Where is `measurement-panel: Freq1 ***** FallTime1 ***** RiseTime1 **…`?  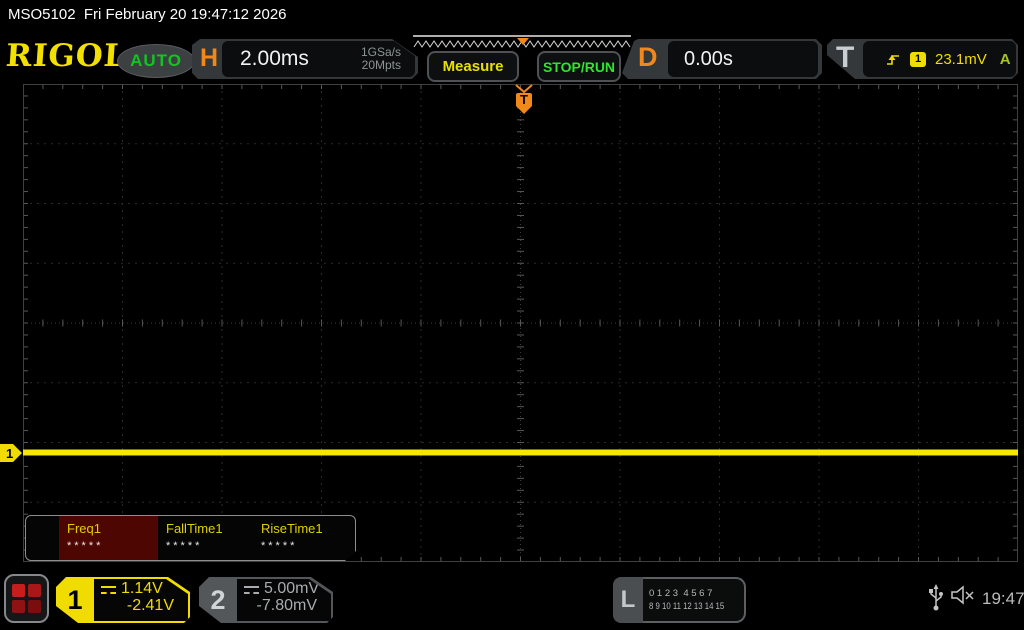
measurement-panel: Freq1 ***** FallTime1 ***** RiseTime1 **… is located at coordinates (190, 538).